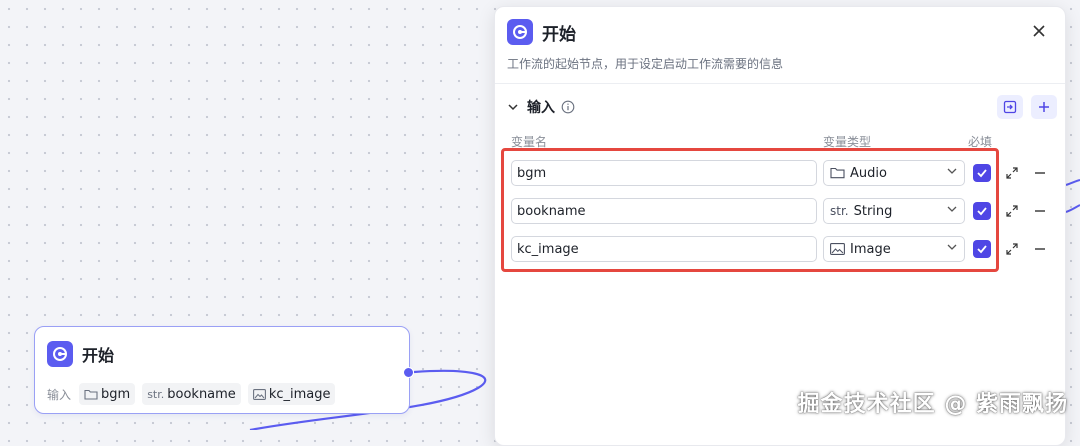 This screenshot has width=1080, height=446. I want to click on start-node-title: 开始, so click(98, 355).